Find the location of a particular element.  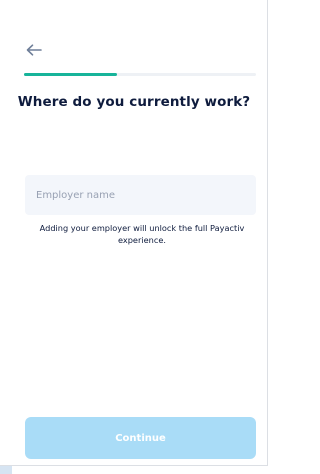

employer-name-input is located at coordinates (140, 195).